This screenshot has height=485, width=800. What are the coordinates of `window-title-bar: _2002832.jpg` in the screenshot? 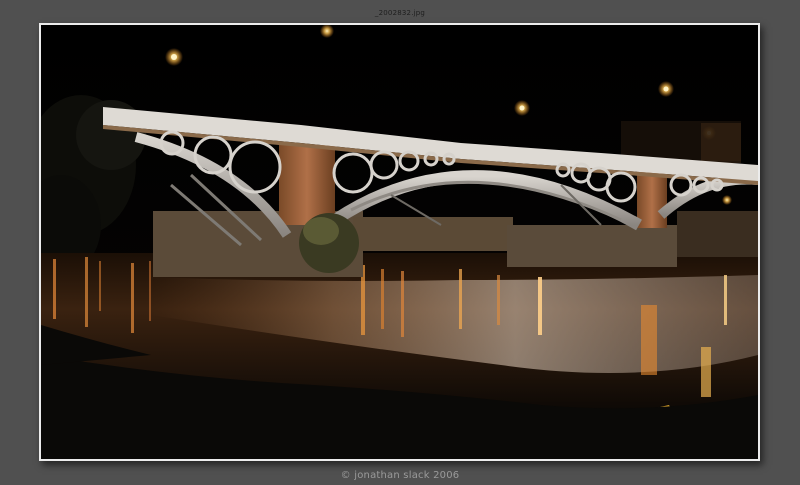 It's located at (400, 8).